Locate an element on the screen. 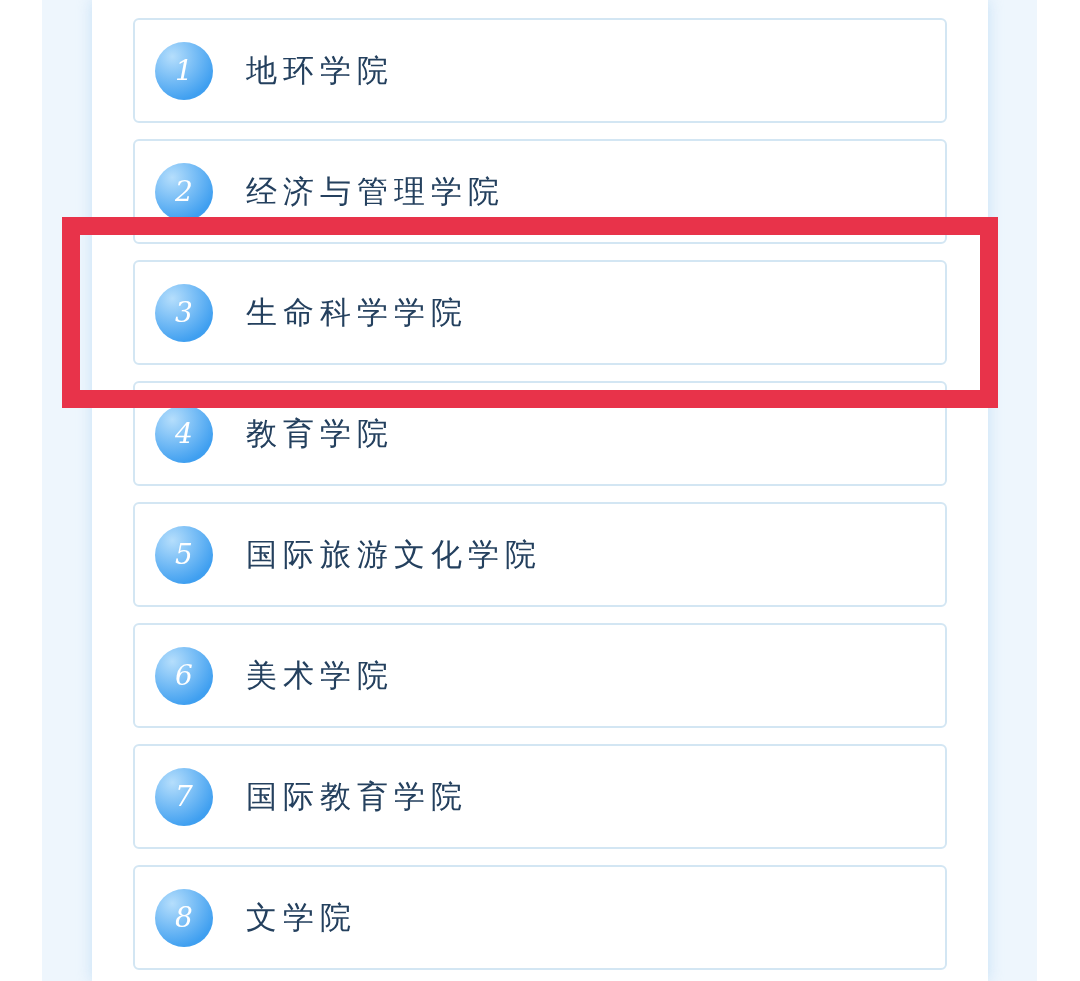 The height and width of the screenshot is (981, 1080). number-badge: 5 is located at coordinates (184, 554).